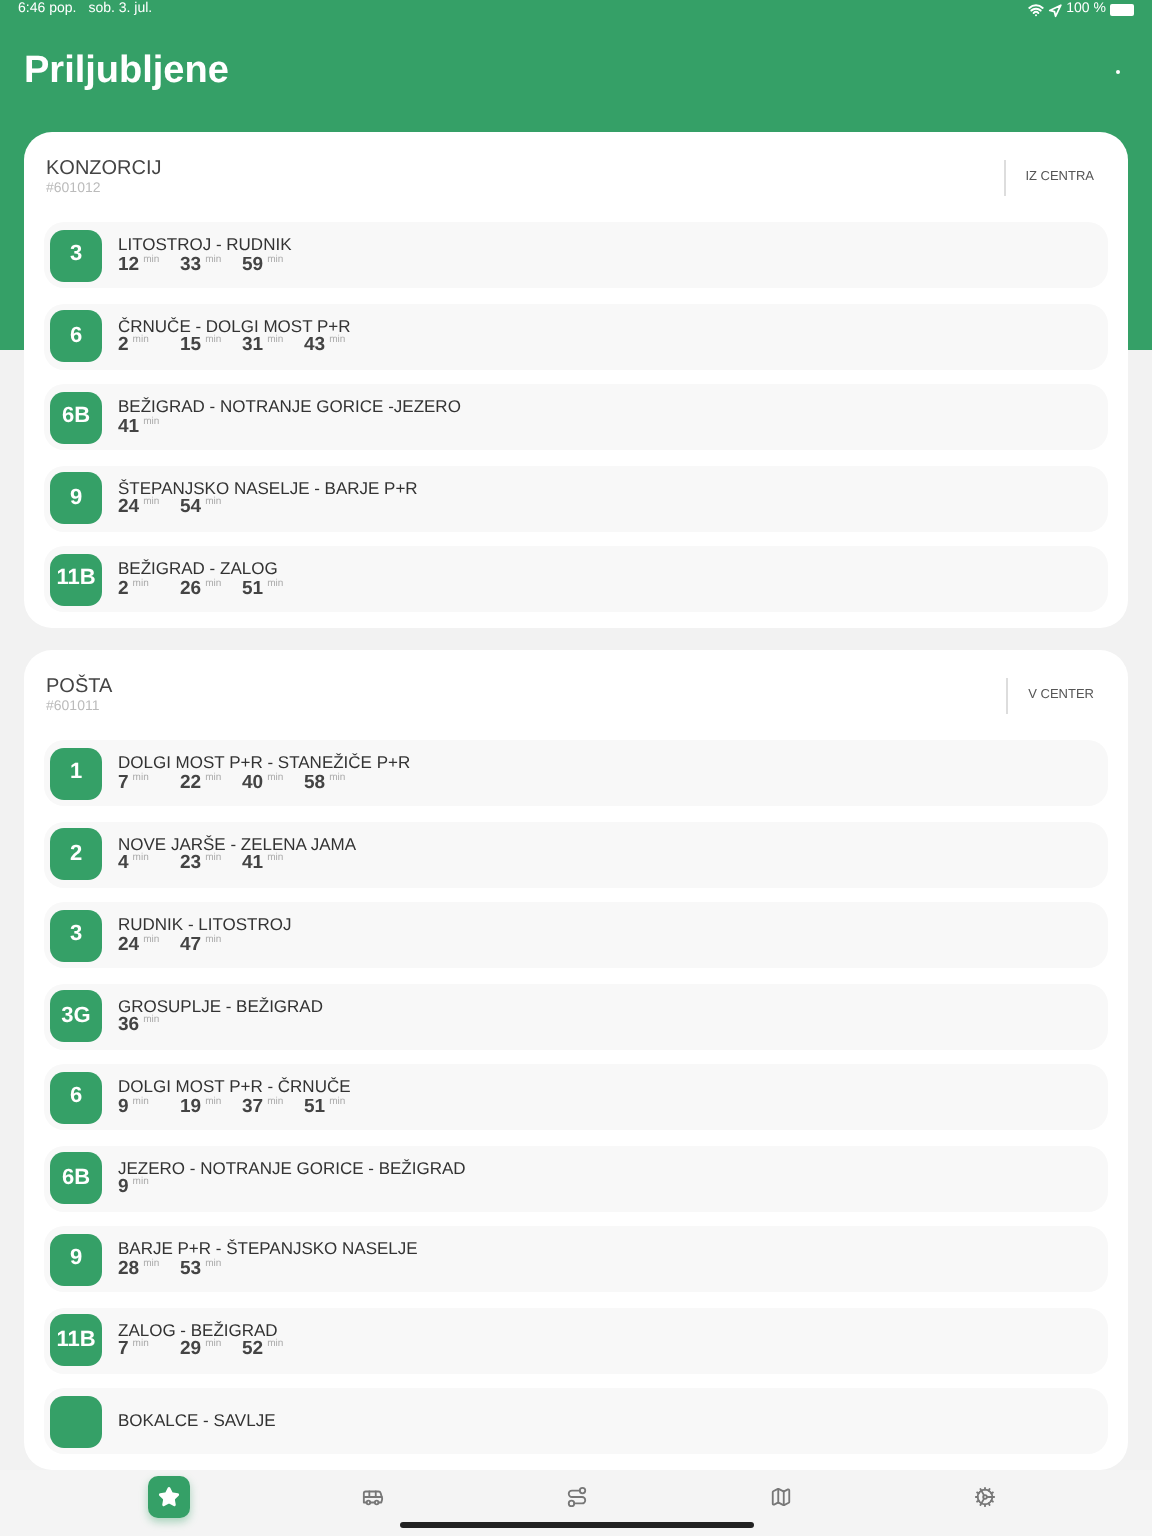  Describe the element at coordinates (191, 863) in the screenshot. I see `arrival-time: 23` at that location.